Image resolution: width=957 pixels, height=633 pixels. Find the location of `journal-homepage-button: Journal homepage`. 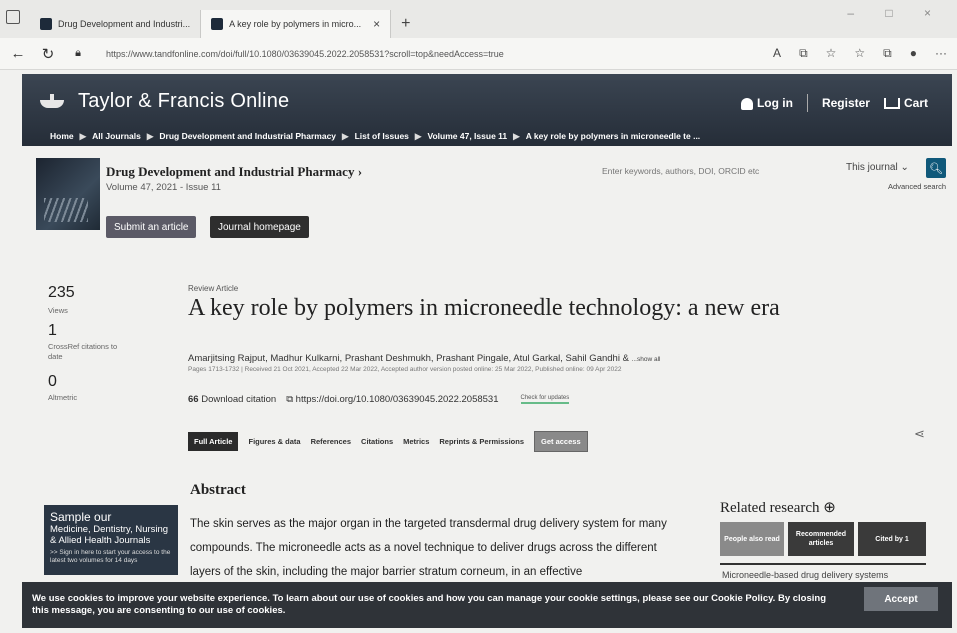

journal-homepage-button: Journal homepage is located at coordinates (259, 227).